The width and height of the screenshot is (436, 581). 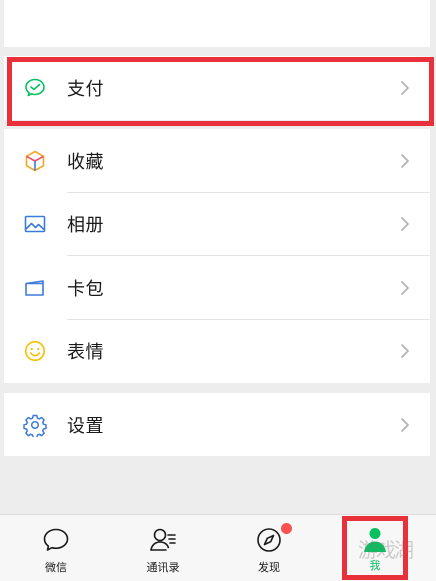 What do you see at coordinates (269, 540) in the screenshot?
I see `compass-icon` at bounding box center [269, 540].